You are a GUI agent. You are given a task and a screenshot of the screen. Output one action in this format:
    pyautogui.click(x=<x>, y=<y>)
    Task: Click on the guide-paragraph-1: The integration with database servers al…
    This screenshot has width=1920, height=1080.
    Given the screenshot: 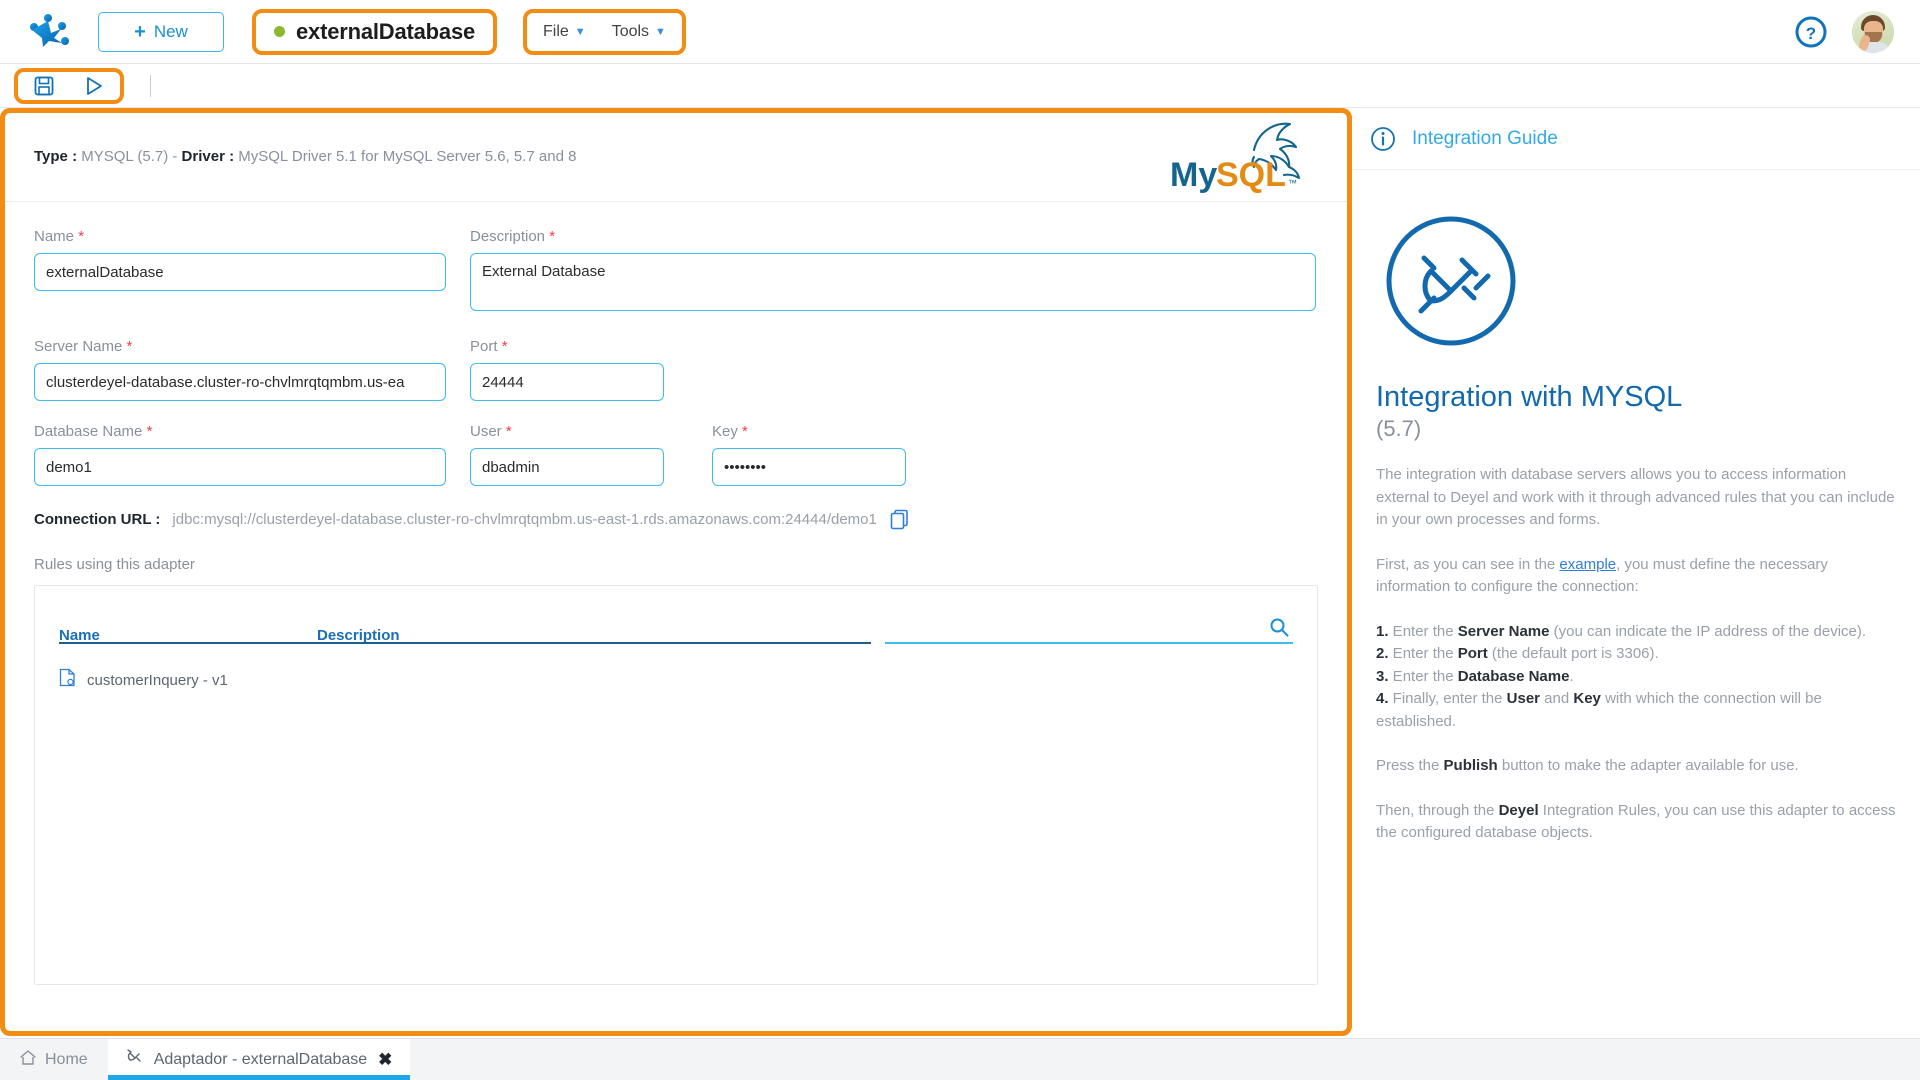 What is the action you would take?
    pyautogui.click(x=1635, y=497)
    